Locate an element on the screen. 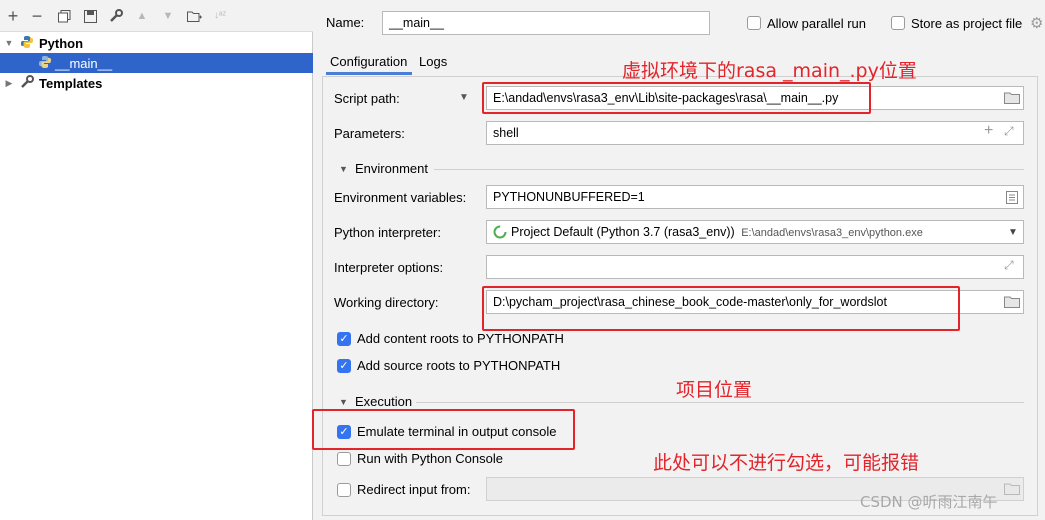  save-icon is located at coordinates (90, 16).